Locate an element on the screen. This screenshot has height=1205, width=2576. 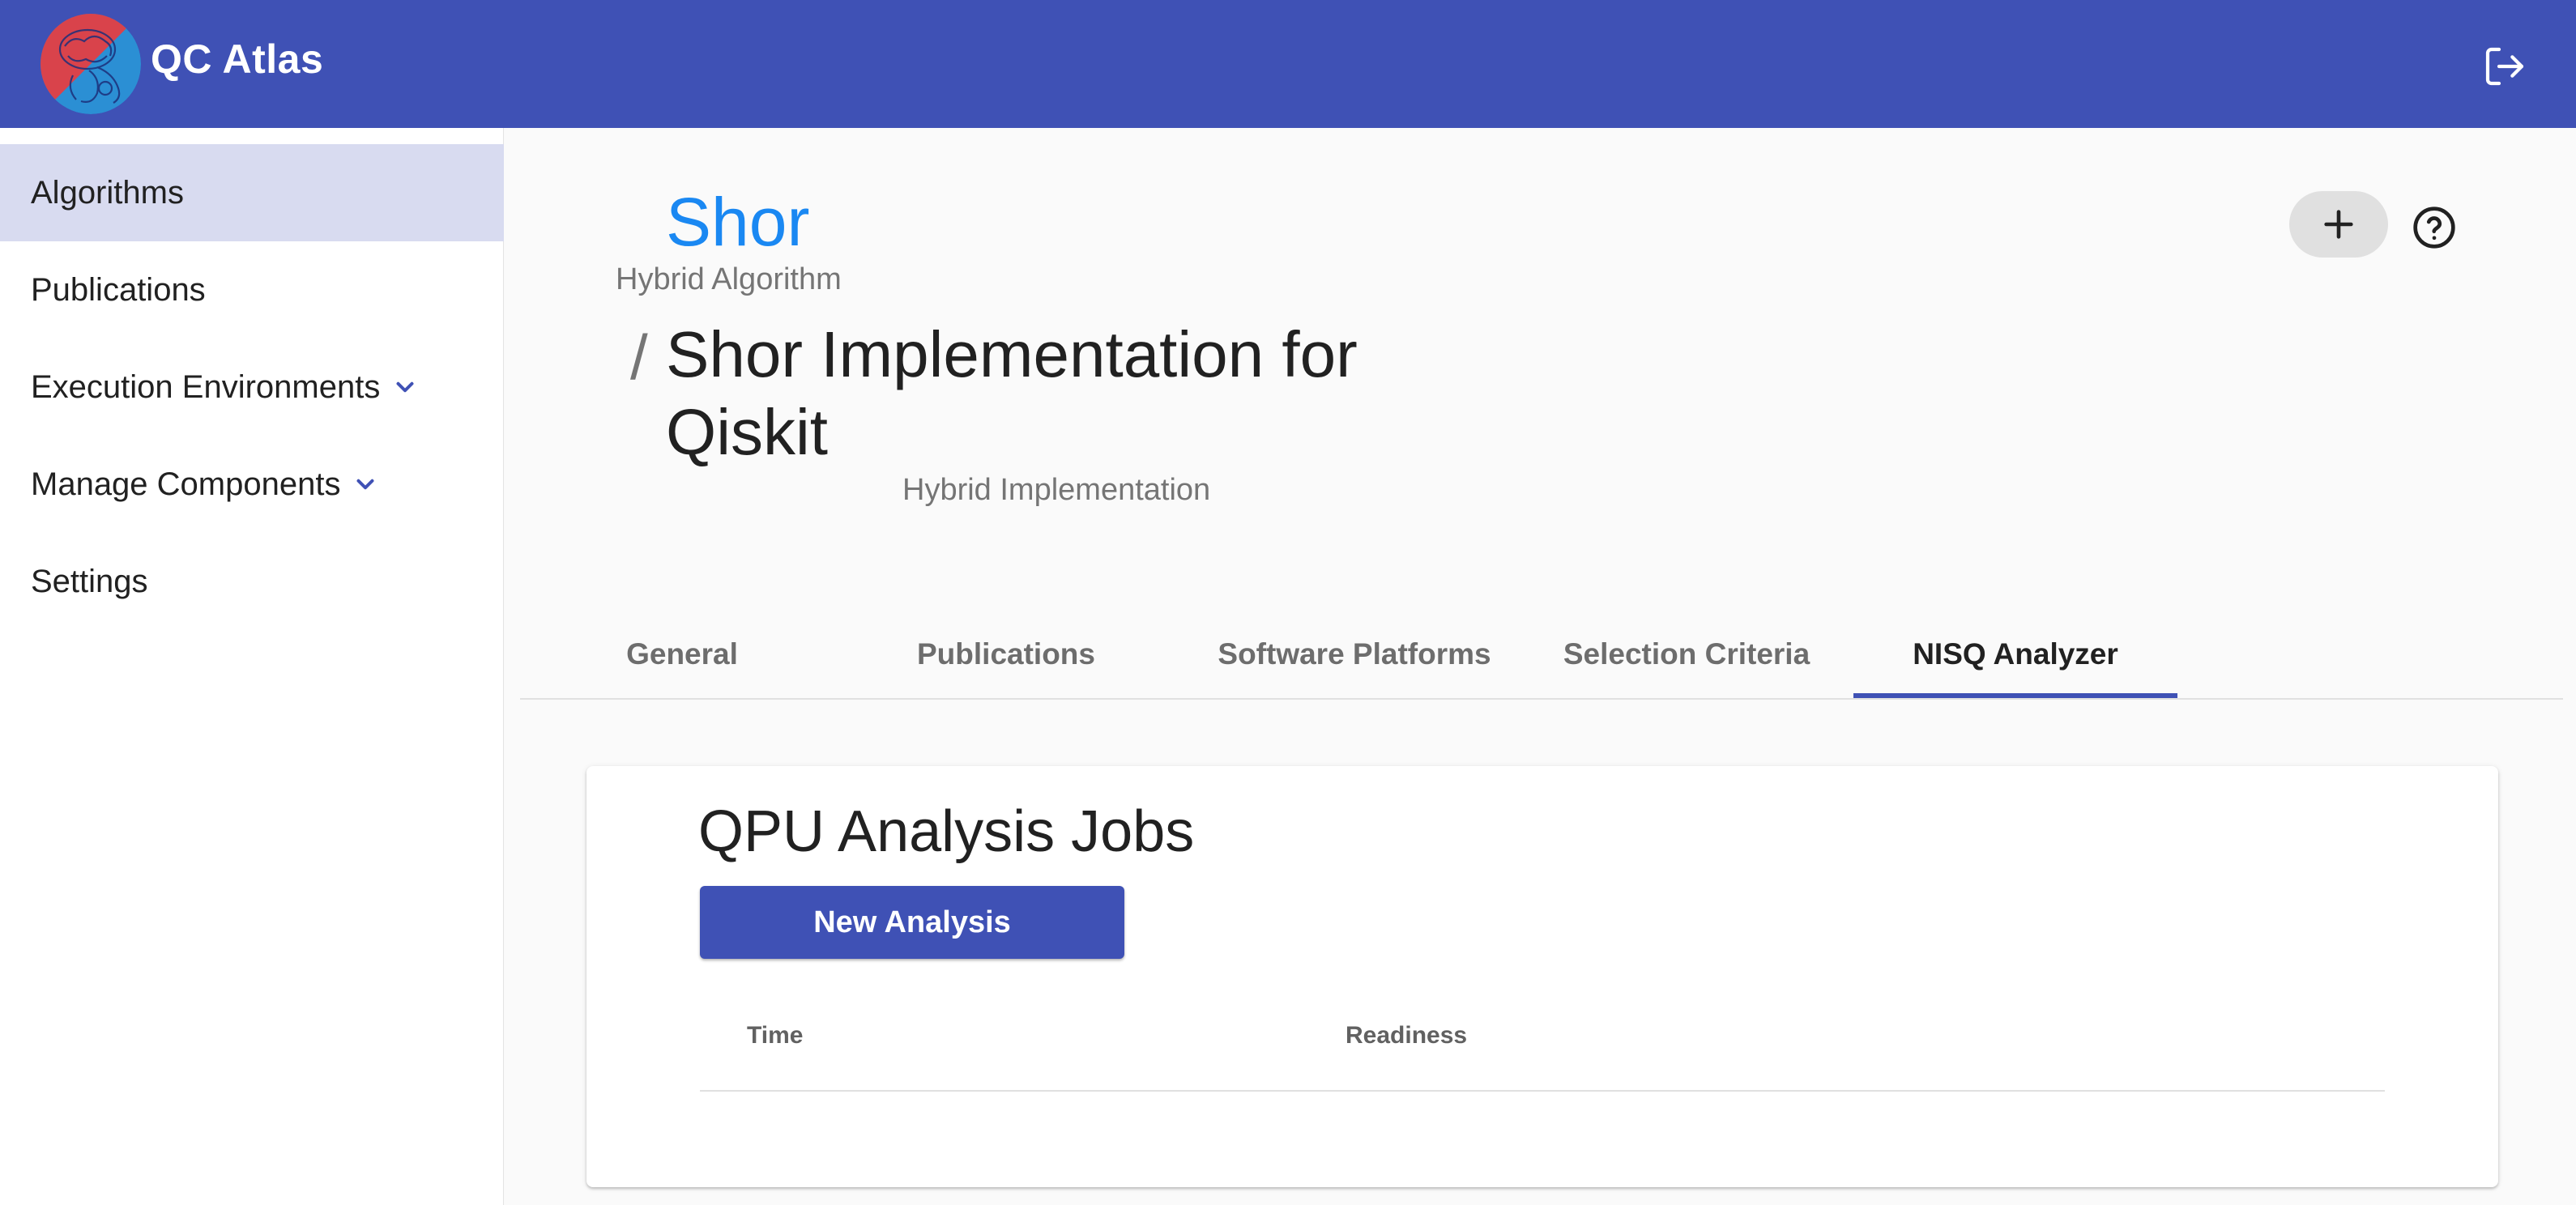
sidebar-item-label: Algorithms is located at coordinates (108, 192).